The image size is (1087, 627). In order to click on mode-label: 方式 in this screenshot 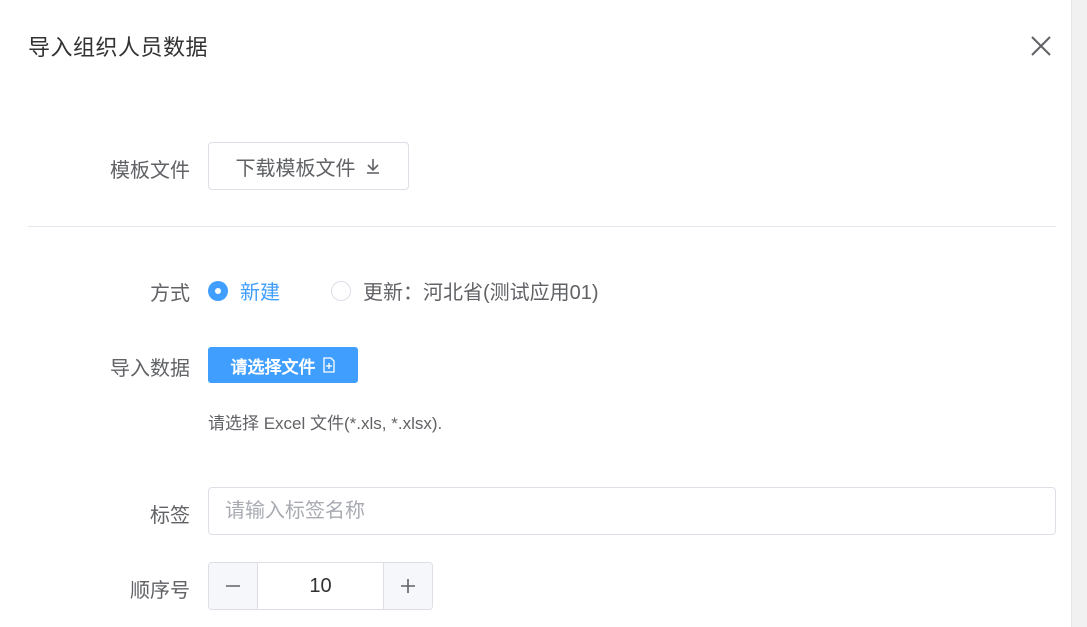, I will do `click(170, 294)`.